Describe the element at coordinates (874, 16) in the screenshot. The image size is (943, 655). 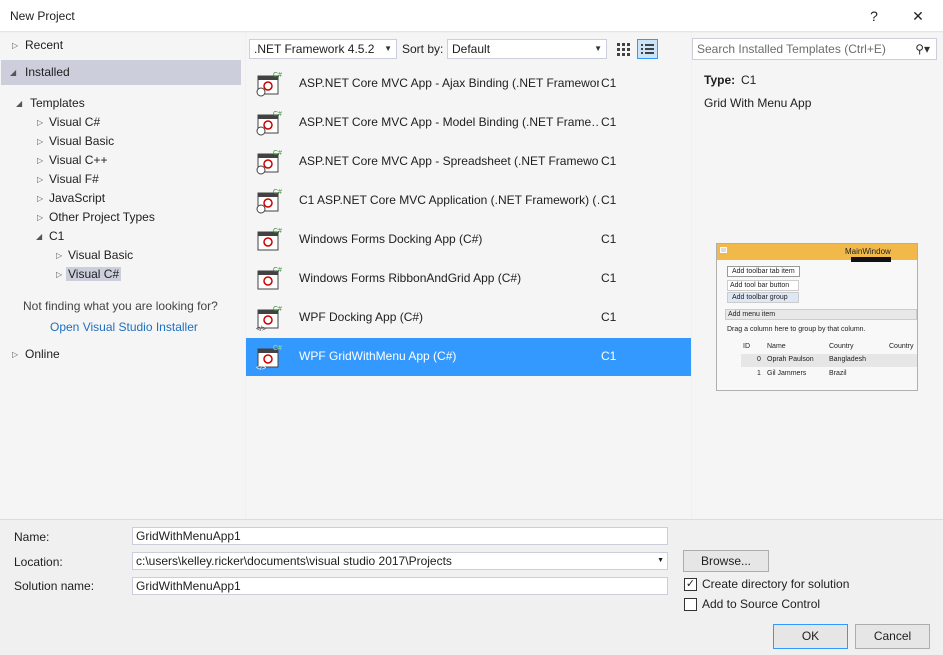
I see `help-button: ?` at that location.